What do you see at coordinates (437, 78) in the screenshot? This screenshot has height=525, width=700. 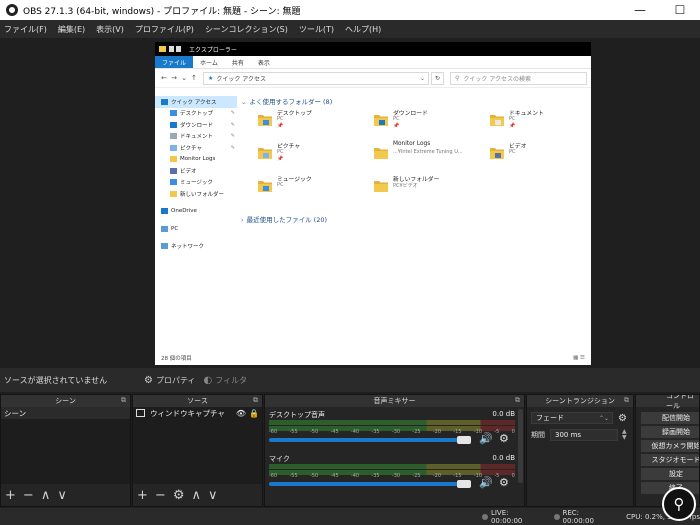 I see `refresh-icon: ↻` at bounding box center [437, 78].